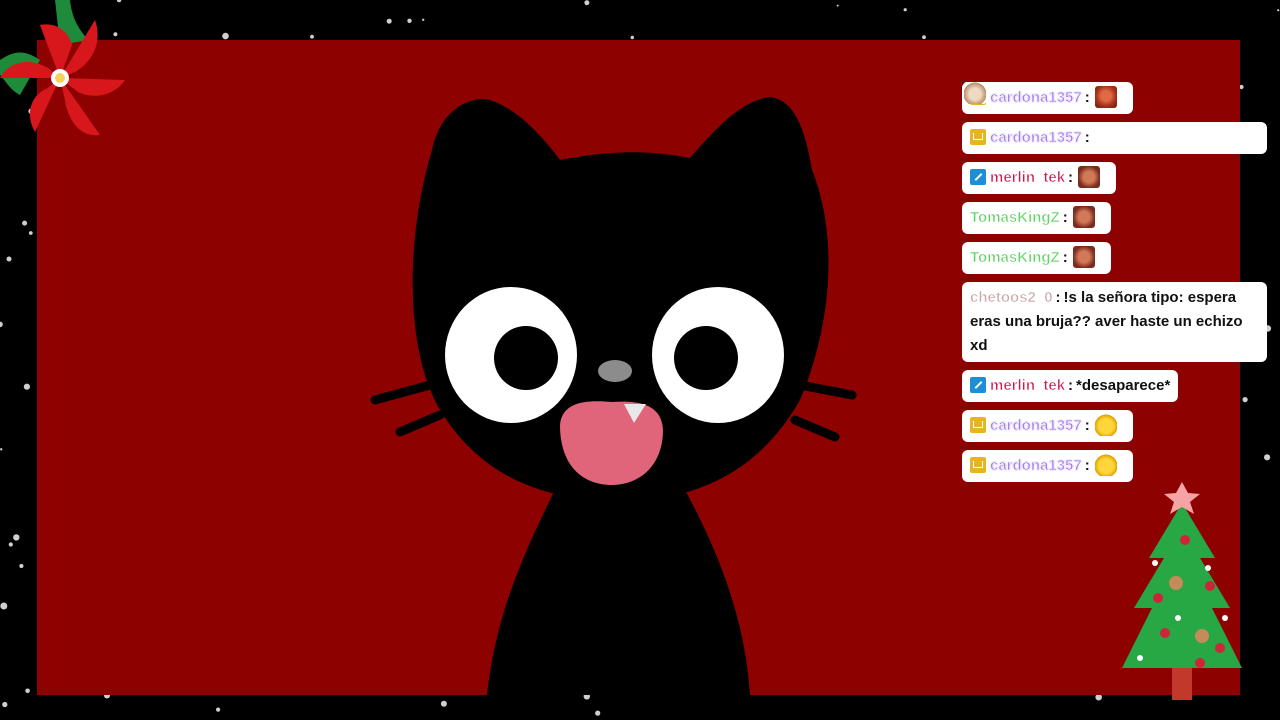 The height and width of the screenshot is (720, 1280). I want to click on cat-nose, so click(615, 371).